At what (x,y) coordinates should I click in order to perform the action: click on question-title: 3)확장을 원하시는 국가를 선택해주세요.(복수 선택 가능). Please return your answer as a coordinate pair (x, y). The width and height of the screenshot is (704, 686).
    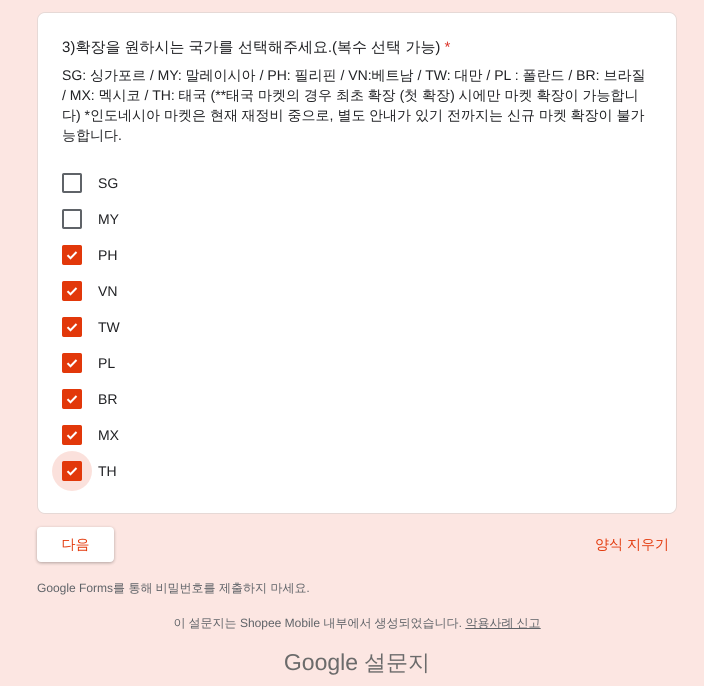
    Looking at the image, I should click on (251, 47).